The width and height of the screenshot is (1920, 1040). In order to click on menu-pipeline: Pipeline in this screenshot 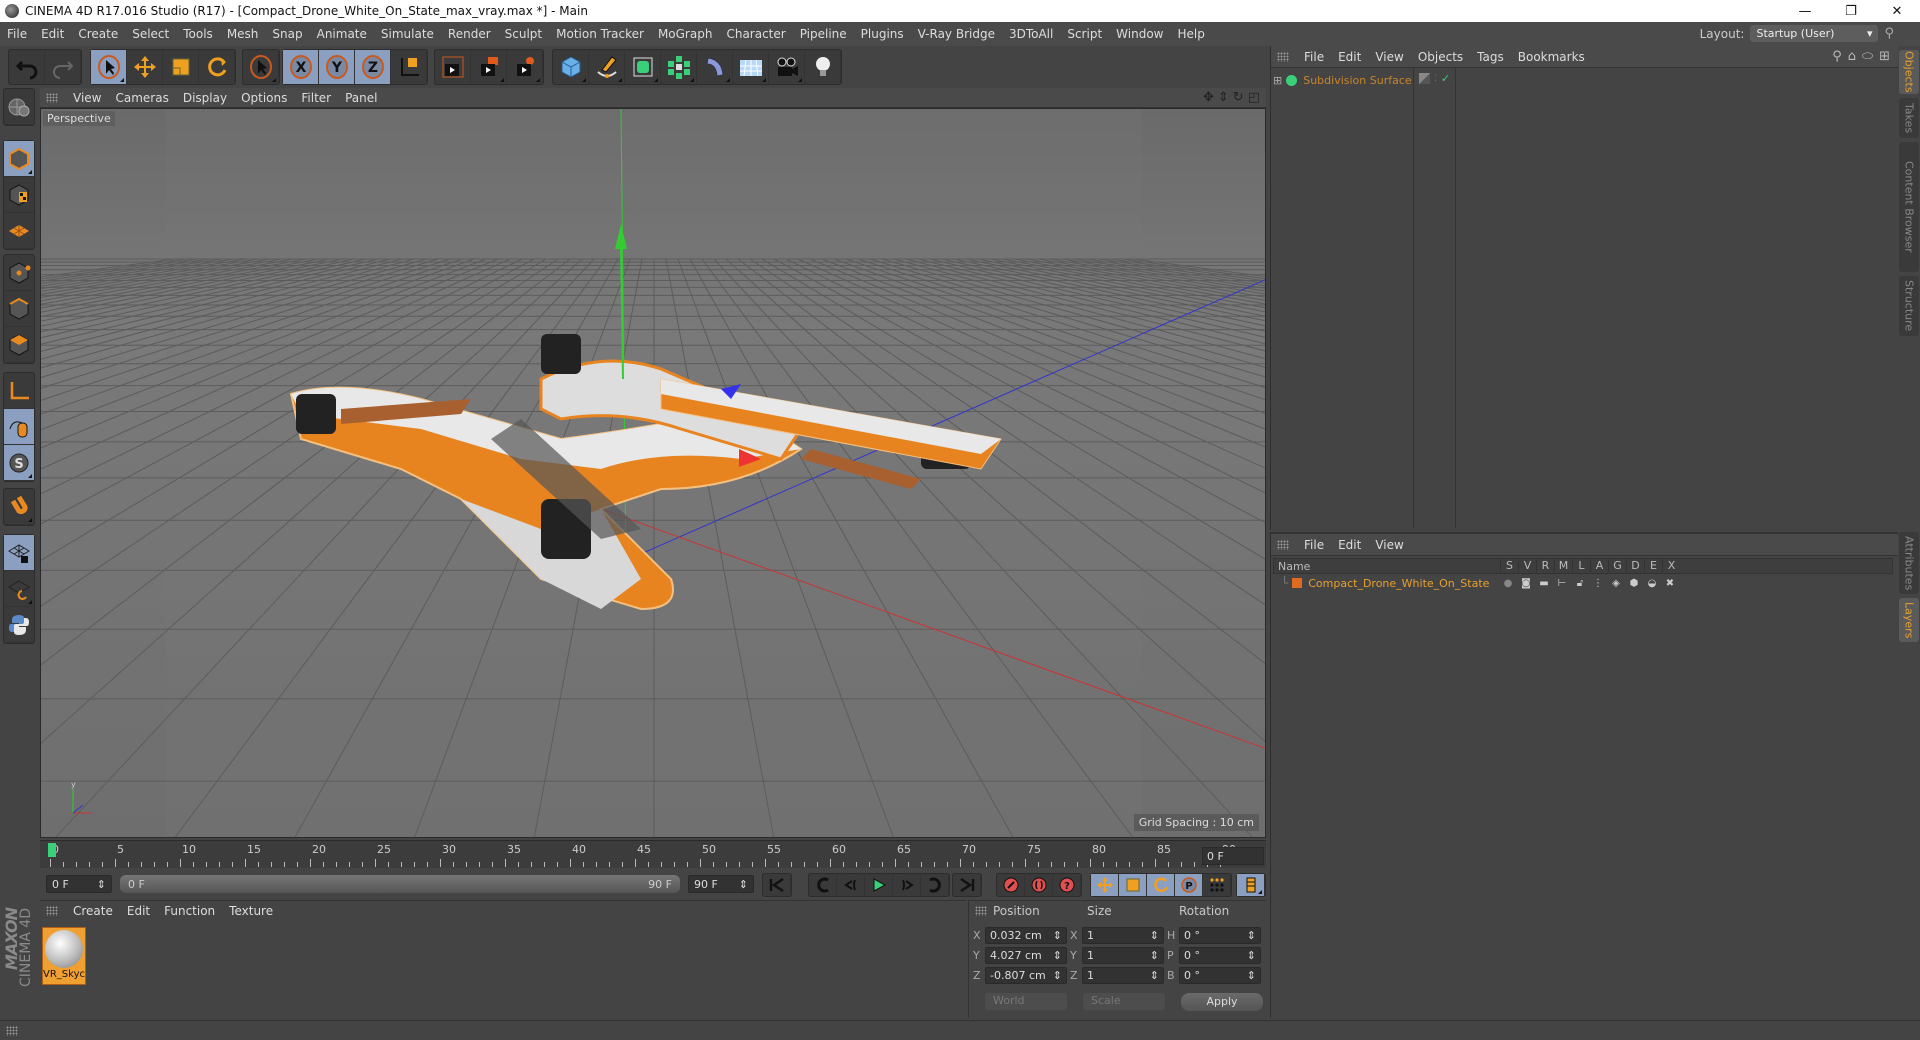, I will do `click(823, 34)`.